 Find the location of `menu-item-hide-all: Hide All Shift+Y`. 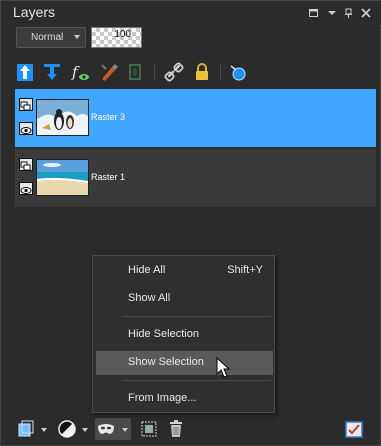

menu-item-hide-all: Hide All Shift+Y is located at coordinates (184, 271).